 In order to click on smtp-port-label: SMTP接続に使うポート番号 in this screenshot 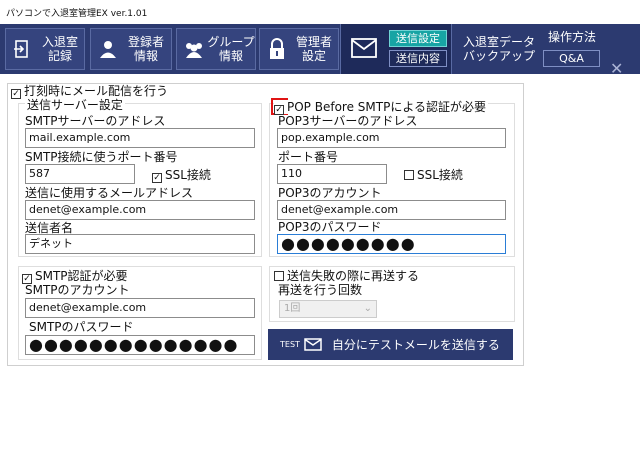, I will do `click(101, 157)`.